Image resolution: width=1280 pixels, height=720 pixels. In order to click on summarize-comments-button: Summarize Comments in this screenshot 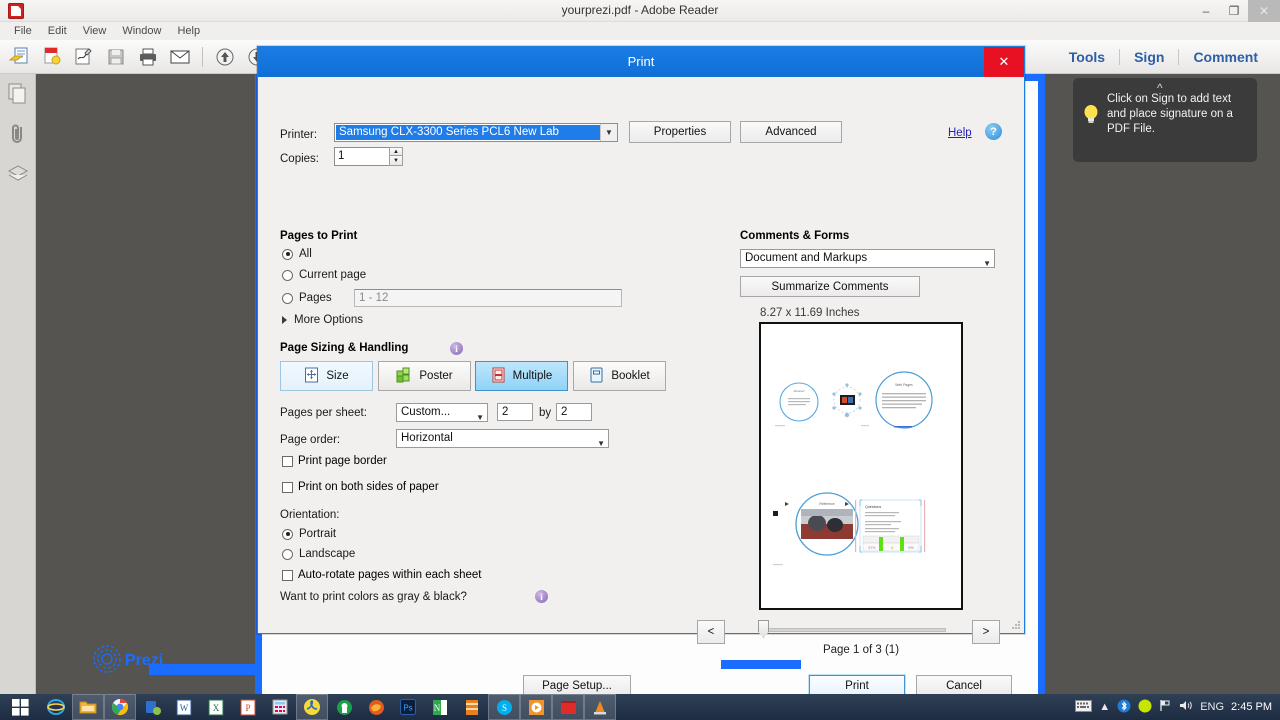, I will do `click(830, 286)`.